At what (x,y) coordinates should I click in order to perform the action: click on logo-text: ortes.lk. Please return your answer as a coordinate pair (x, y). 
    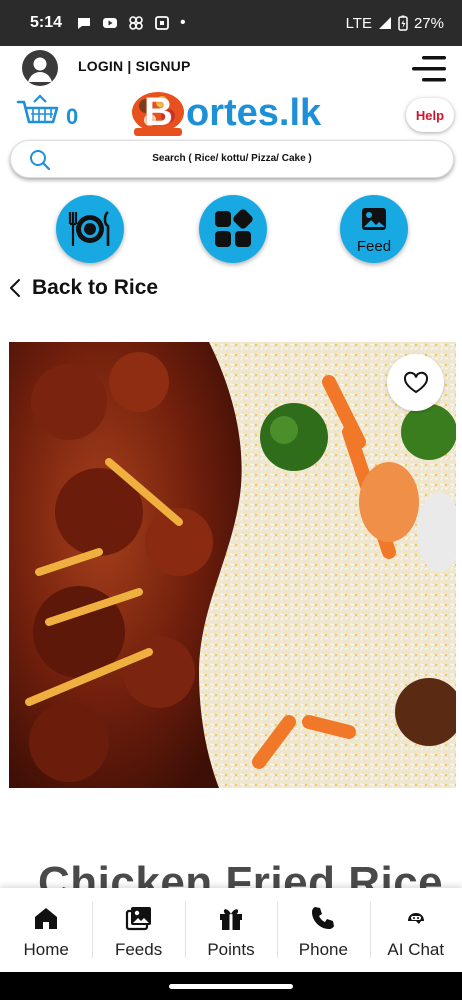
    Looking at the image, I should click on (254, 113).